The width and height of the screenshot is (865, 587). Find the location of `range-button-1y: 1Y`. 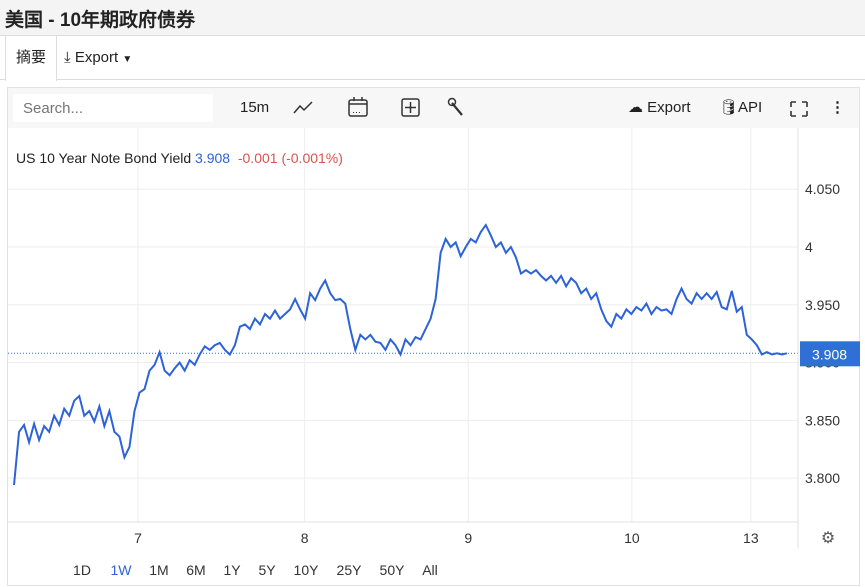

range-button-1y: 1Y is located at coordinates (231, 570).